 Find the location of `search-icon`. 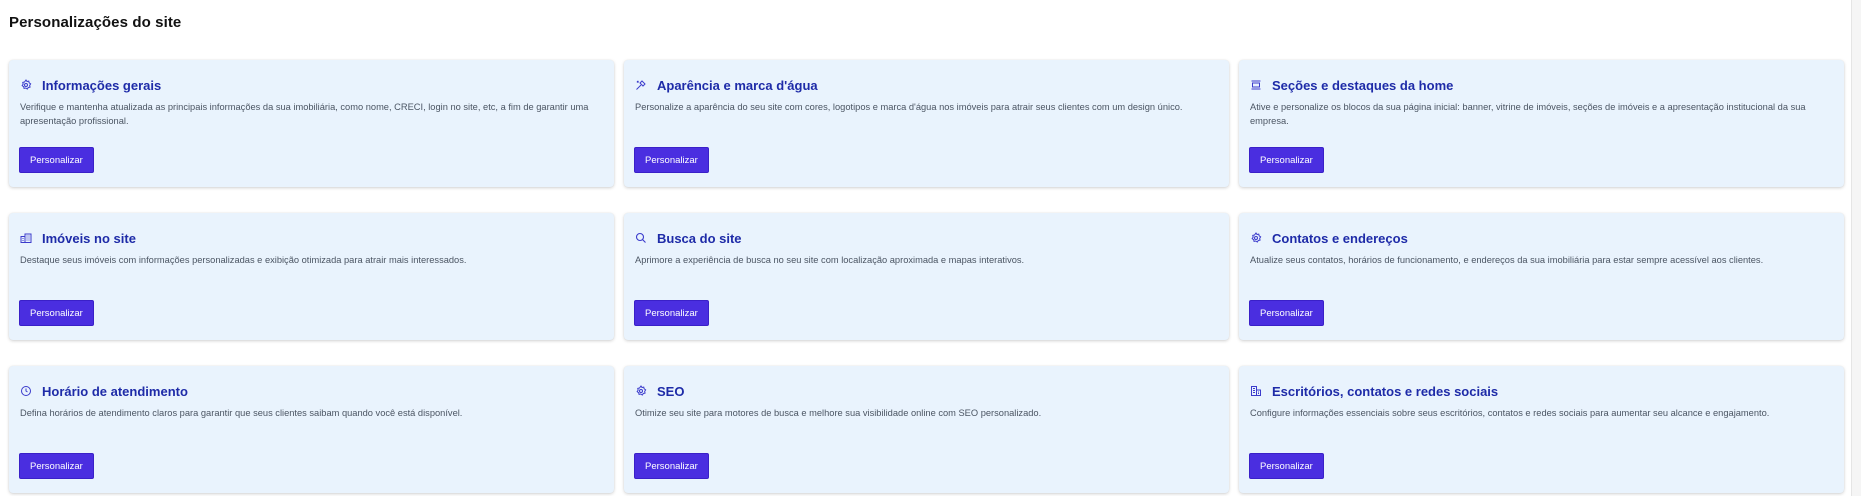

search-icon is located at coordinates (641, 238).